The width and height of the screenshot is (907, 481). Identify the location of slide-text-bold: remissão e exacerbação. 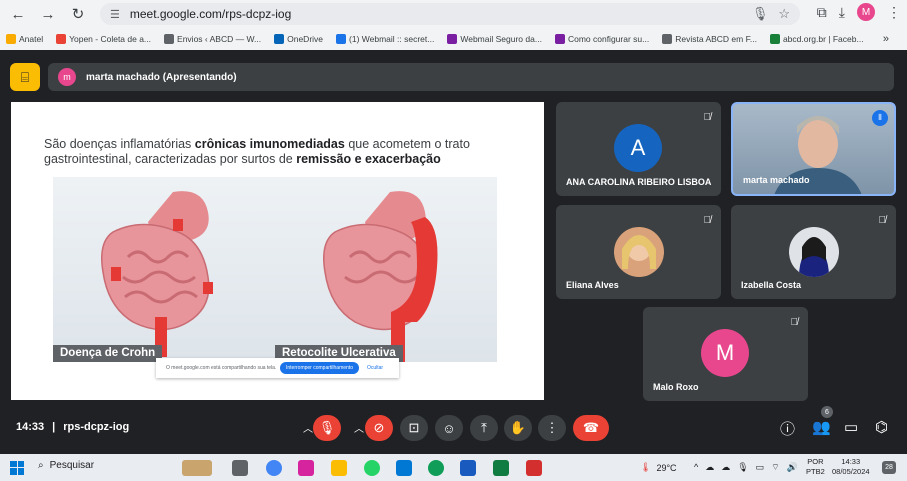
(368, 159).